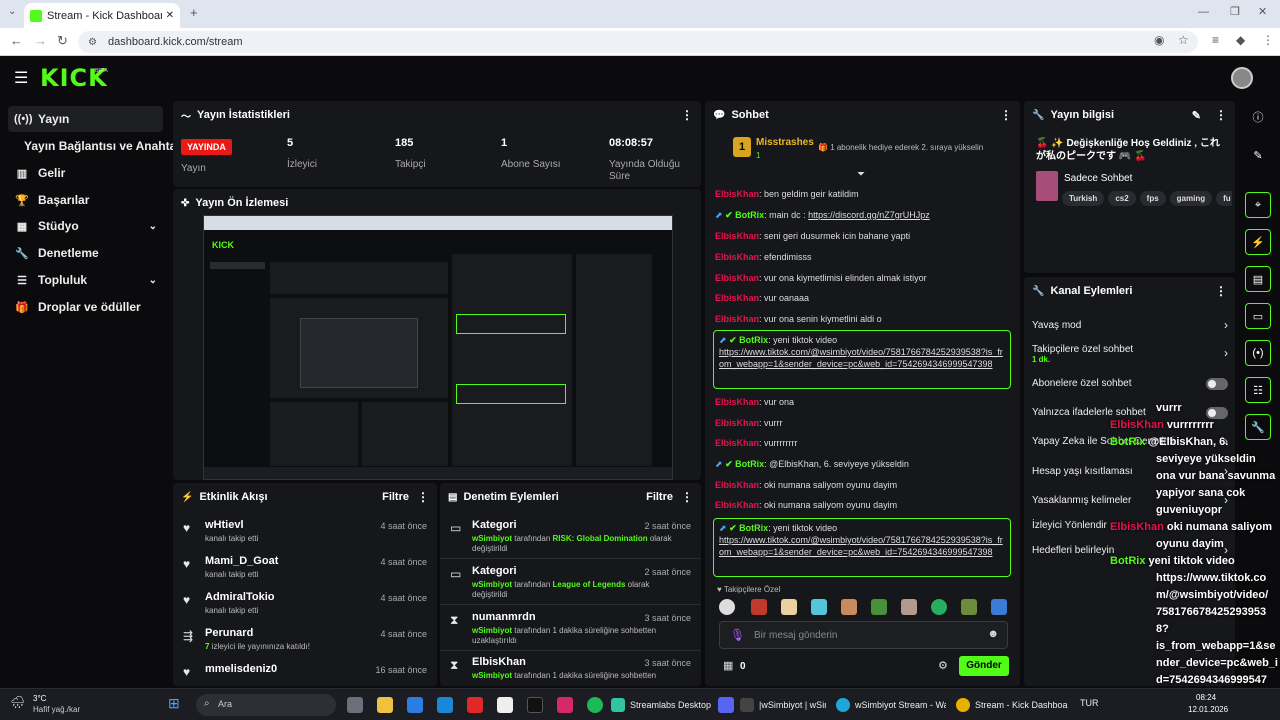 This screenshot has height=720, width=1280. Describe the element at coordinates (101, 146) in the screenshot. I see `sidebar-item-stream-key: Yayın Bağlantısı ve Anahtarı` at that location.